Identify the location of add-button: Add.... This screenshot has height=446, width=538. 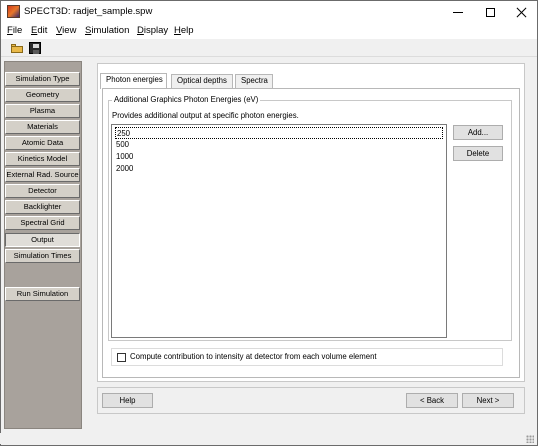
(478, 132).